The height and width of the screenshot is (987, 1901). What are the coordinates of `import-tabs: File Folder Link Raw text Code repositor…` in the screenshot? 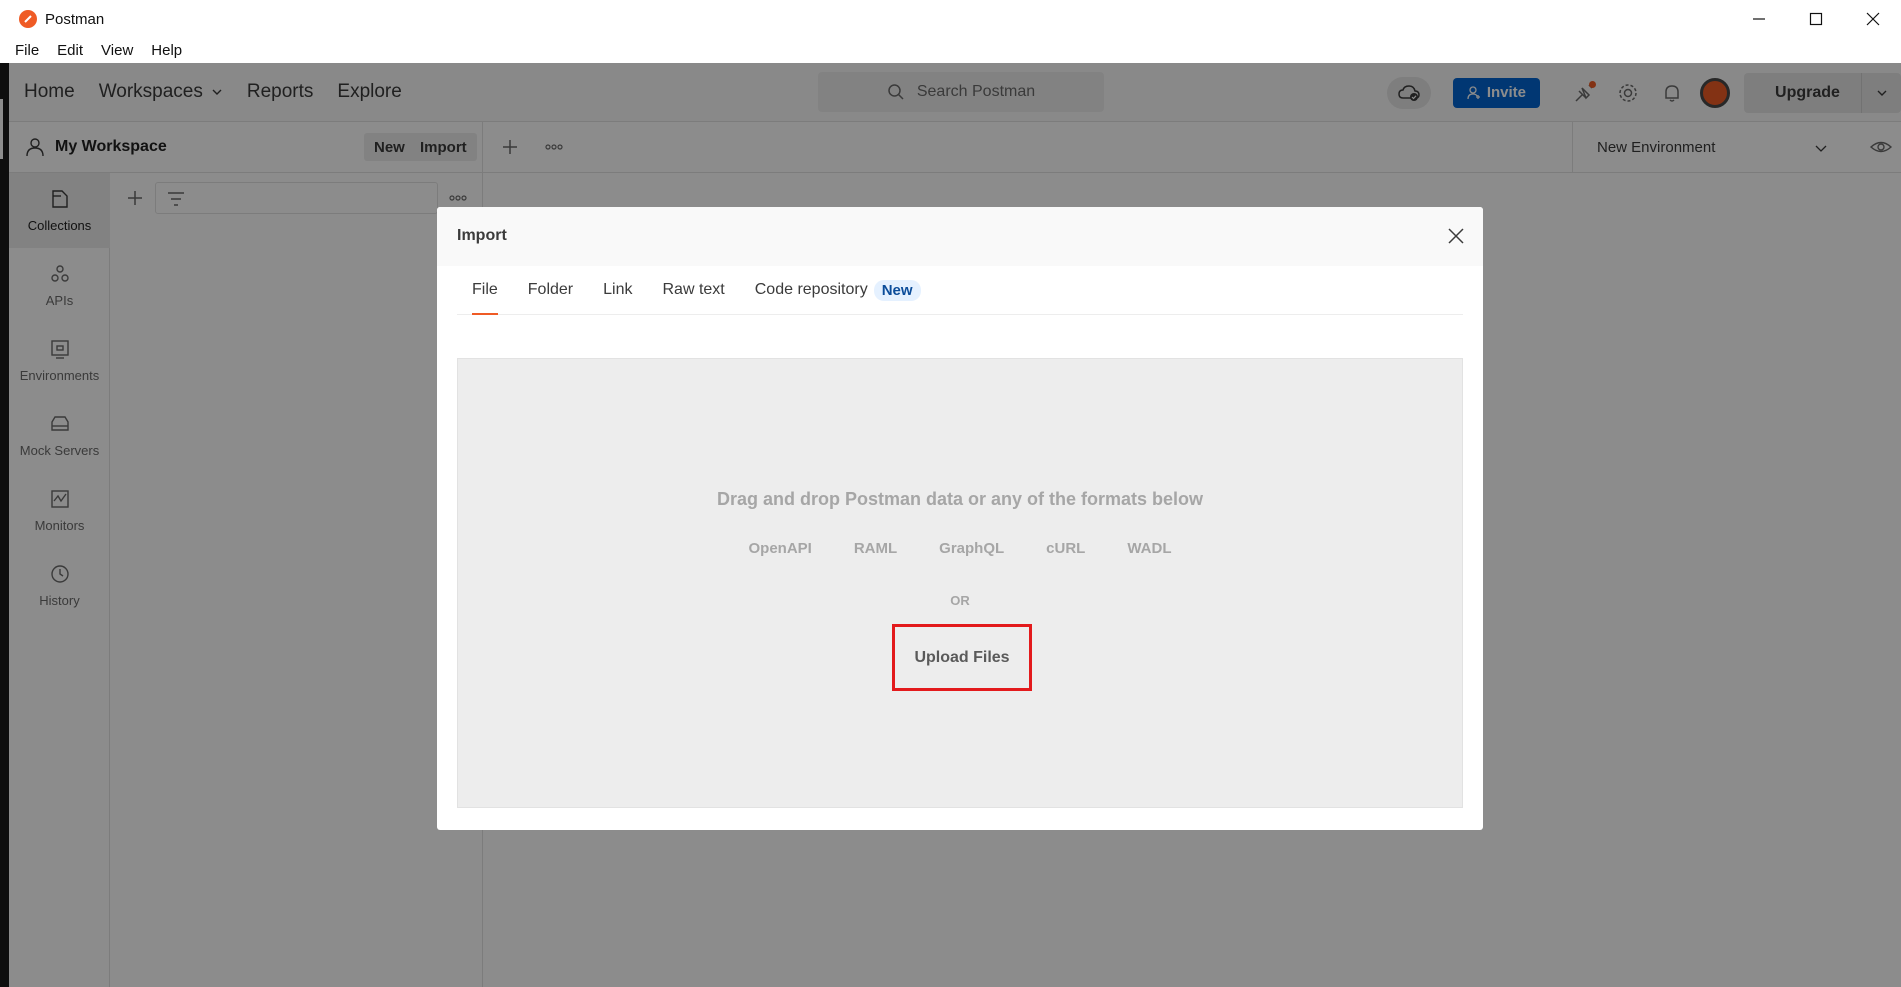 It's located at (960, 290).